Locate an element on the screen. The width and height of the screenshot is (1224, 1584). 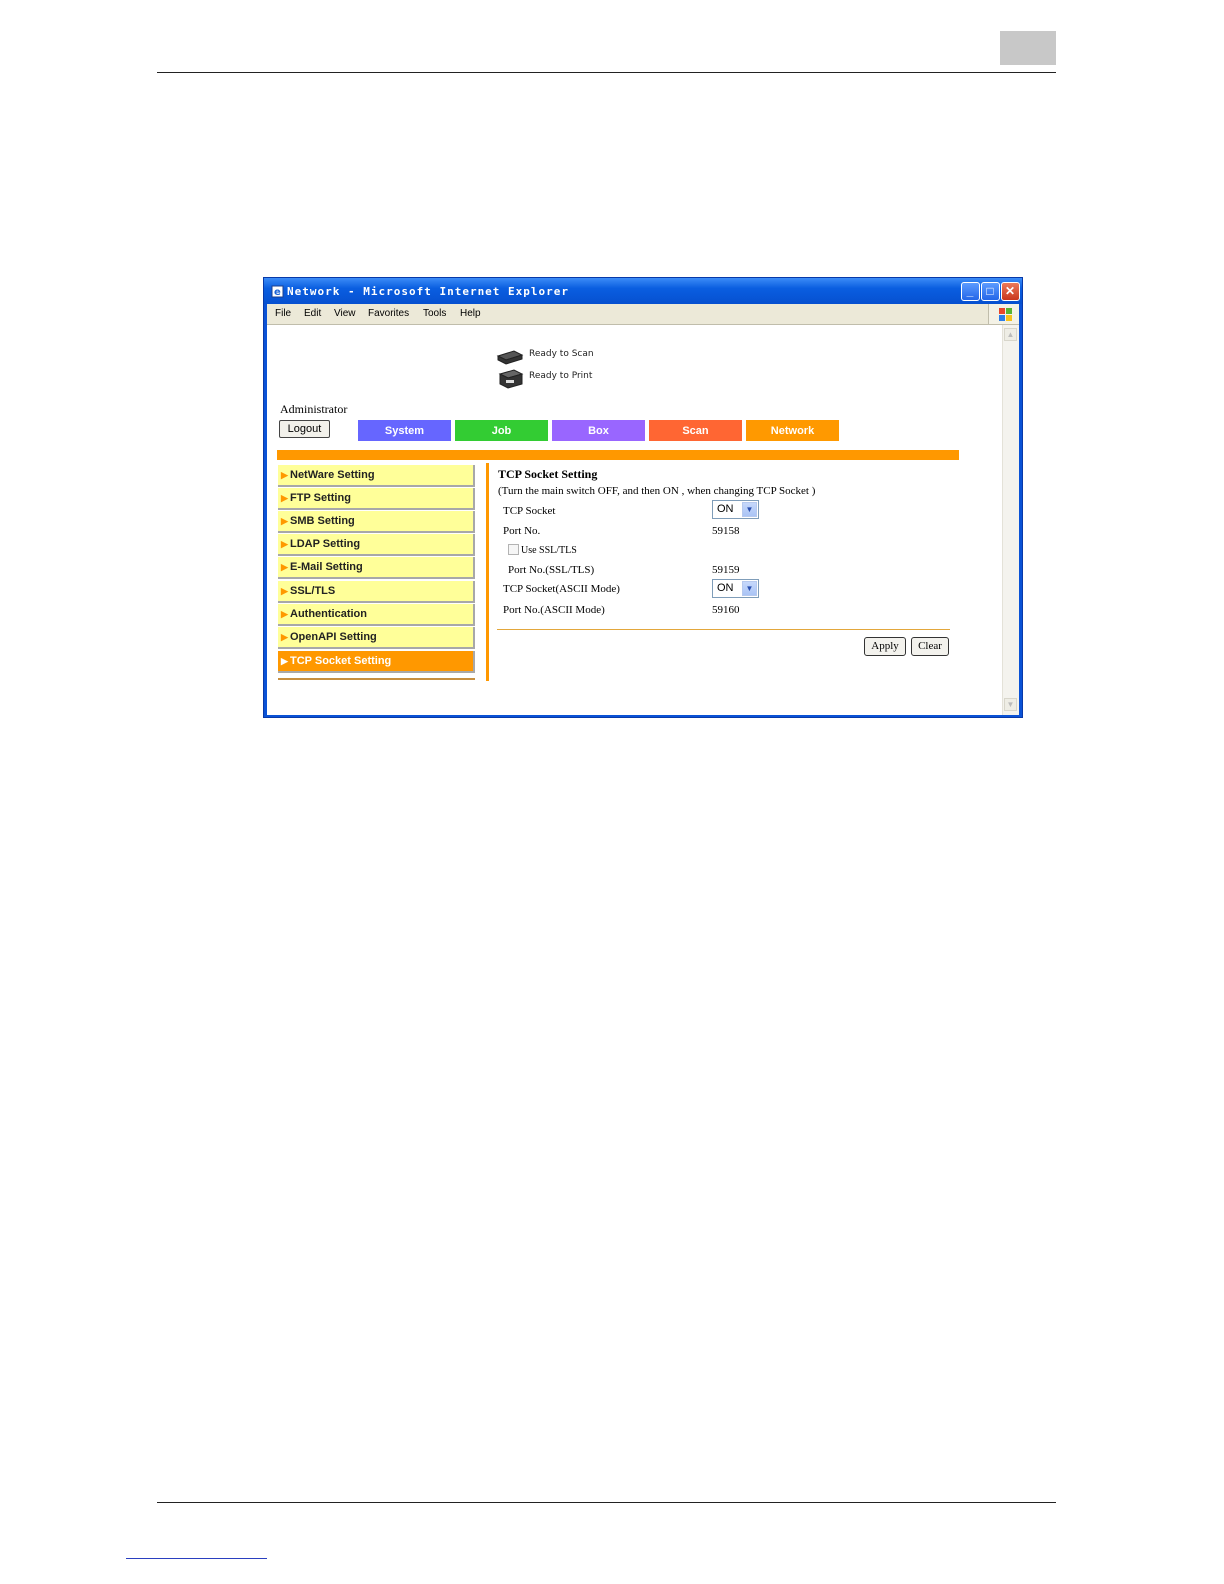
sidebar-item-label: Authentication is located at coordinates (328, 614).